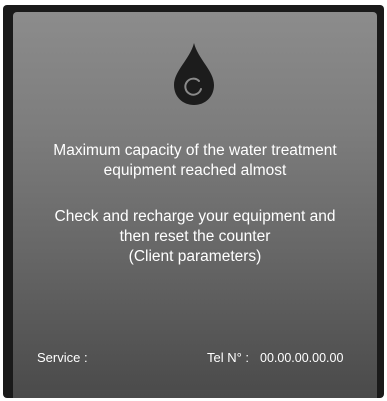 This screenshot has height=401, width=387. What do you see at coordinates (228, 357) in the screenshot?
I see `tel-label: Tel N° :` at bounding box center [228, 357].